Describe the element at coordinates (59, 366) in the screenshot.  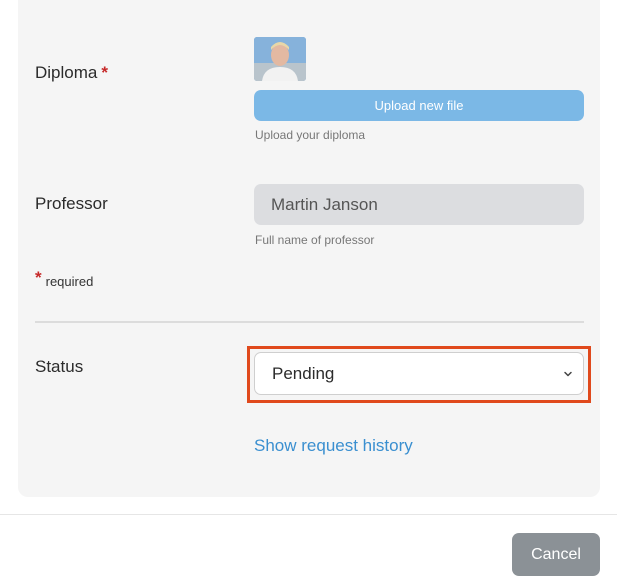
I see `status-label: Status` at that location.